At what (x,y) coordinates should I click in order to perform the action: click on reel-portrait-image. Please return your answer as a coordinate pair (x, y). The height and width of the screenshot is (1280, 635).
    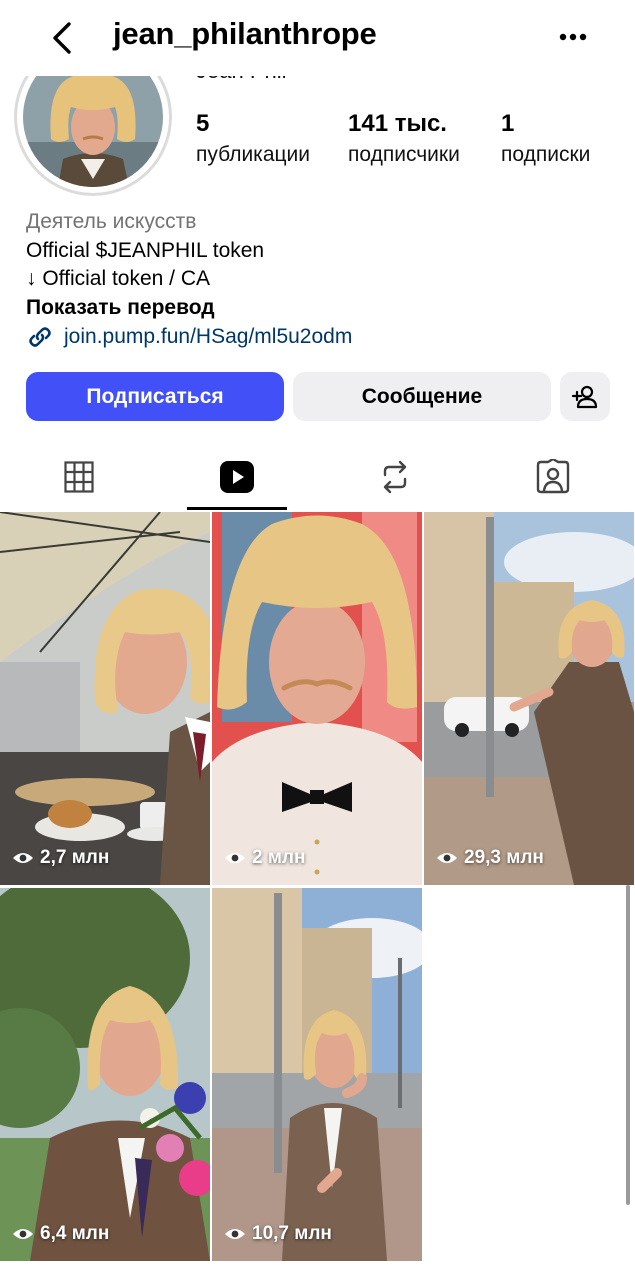
    Looking at the image, I should click on (317, 698).